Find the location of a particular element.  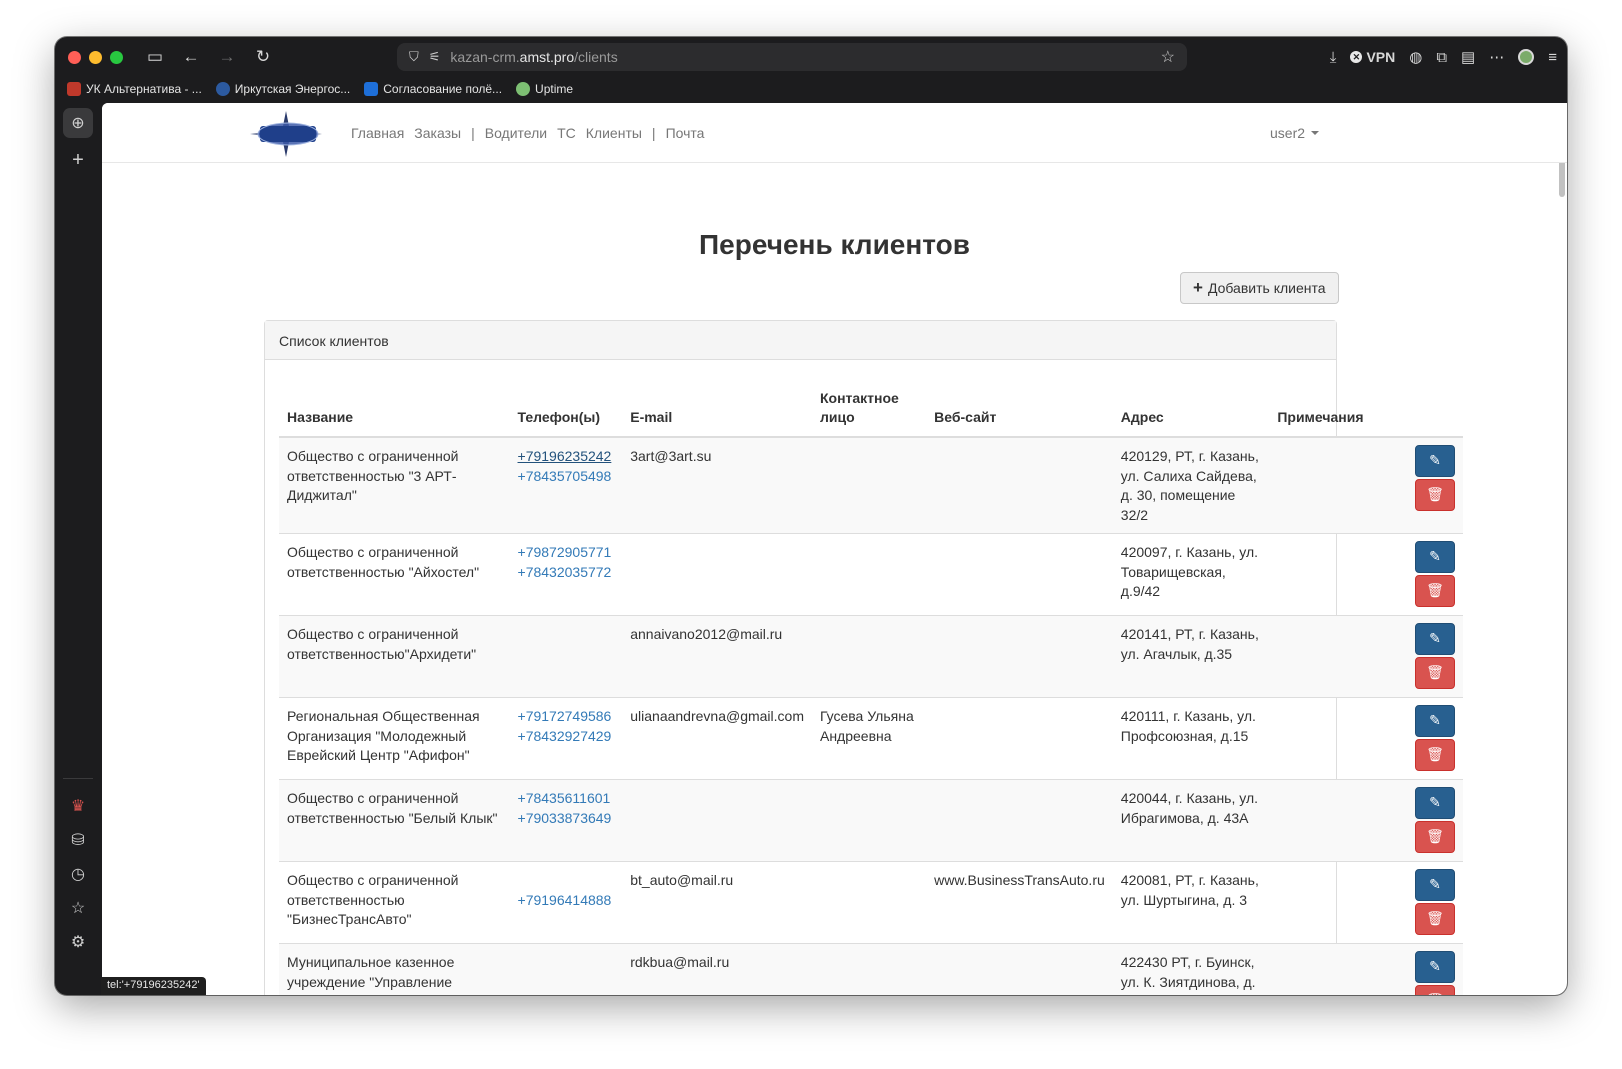

profile-avatar is located at coordinates (1526, 57).